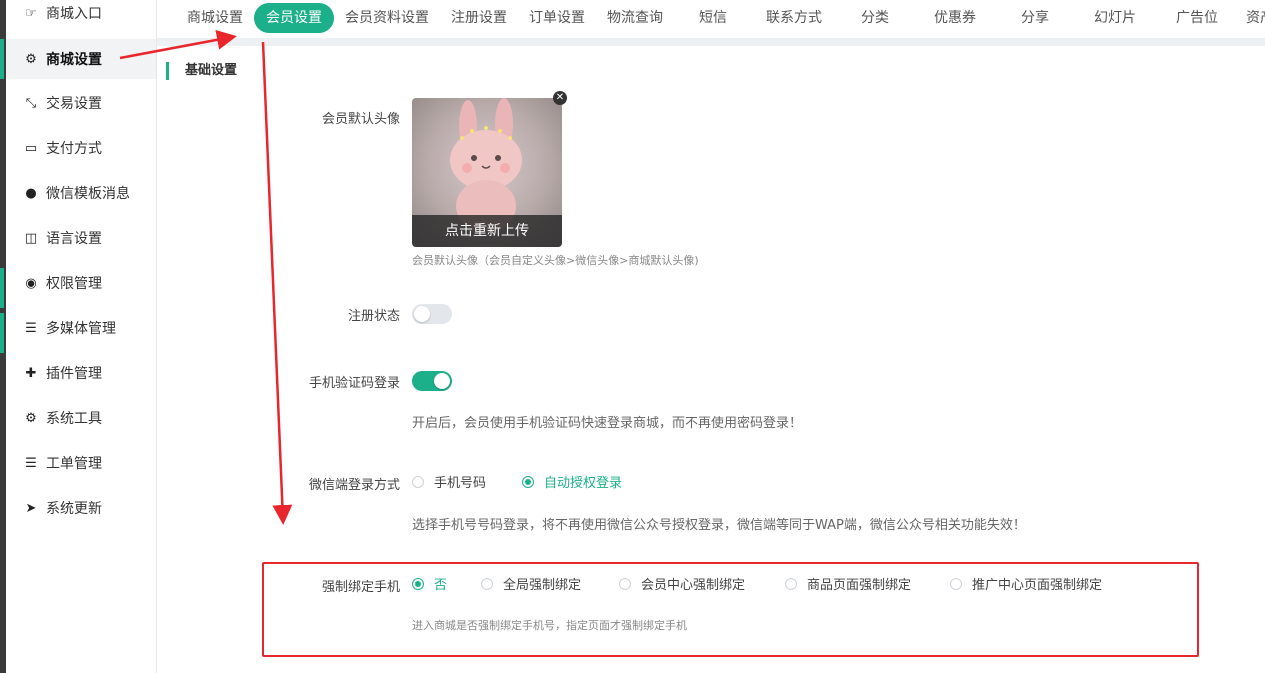 The width and height of the screenshot is (1265, 673). Describe the element at coordinates (560, 98) in the screenshot. I see `close-icon: ✕` at that location.